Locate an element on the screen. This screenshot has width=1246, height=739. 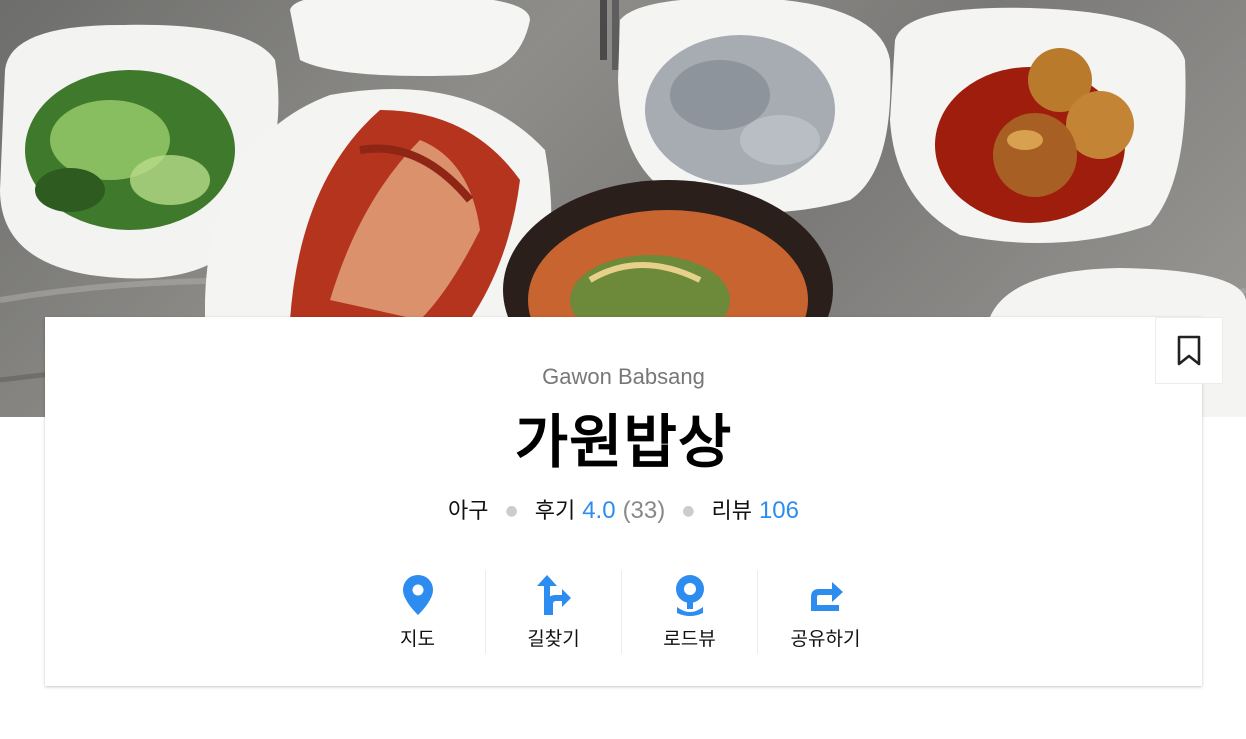
rating-value: 4.0 is located at coordinates (599, 510).